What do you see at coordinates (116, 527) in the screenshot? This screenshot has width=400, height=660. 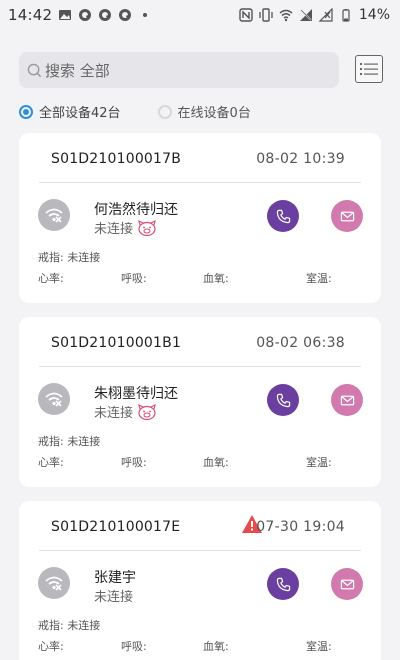 I see `device-serial: S01D210100017E` at bounding box center [116, 527].